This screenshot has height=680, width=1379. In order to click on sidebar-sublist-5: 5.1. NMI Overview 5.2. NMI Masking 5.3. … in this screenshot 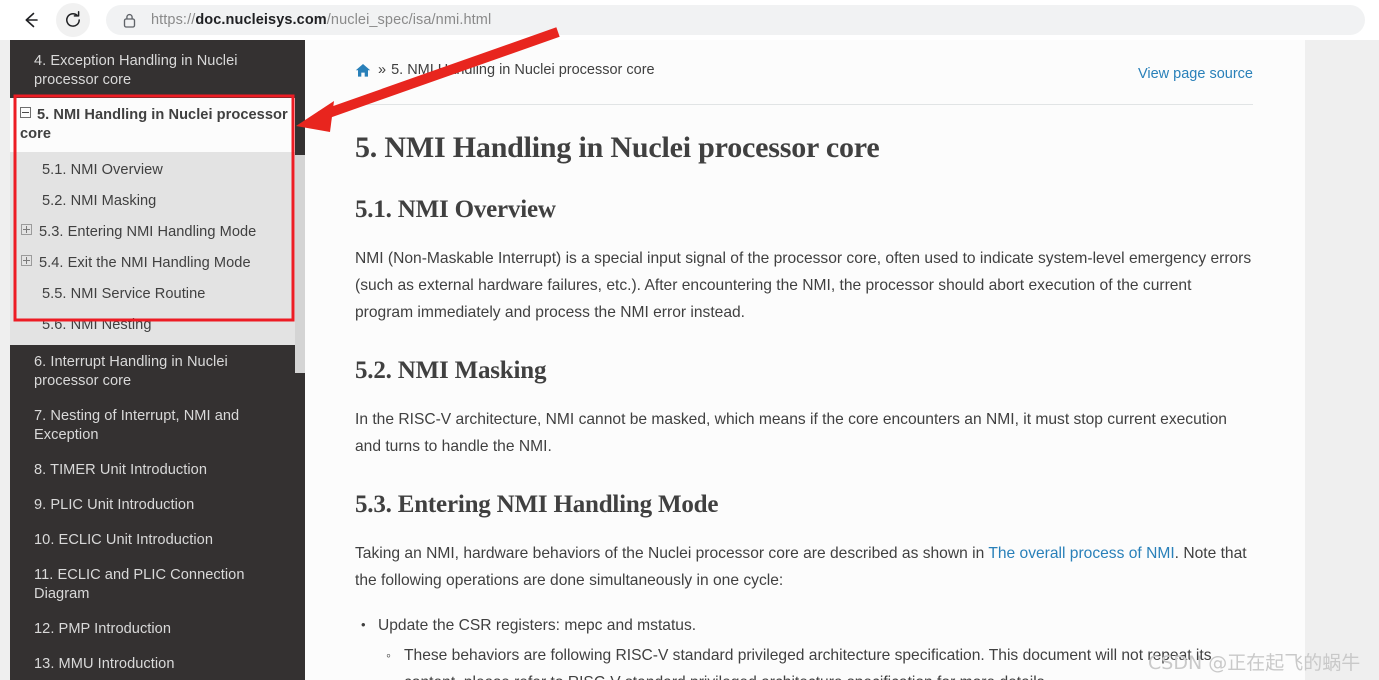, I will do `click(157, 248)`.